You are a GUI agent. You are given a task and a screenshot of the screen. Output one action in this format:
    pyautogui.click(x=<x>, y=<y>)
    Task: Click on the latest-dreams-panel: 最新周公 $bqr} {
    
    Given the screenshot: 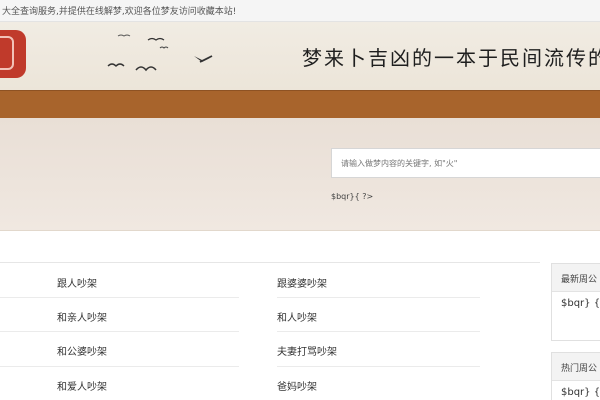 What is the action you would take?
    pyautogui.click(x=575, y=302)
    